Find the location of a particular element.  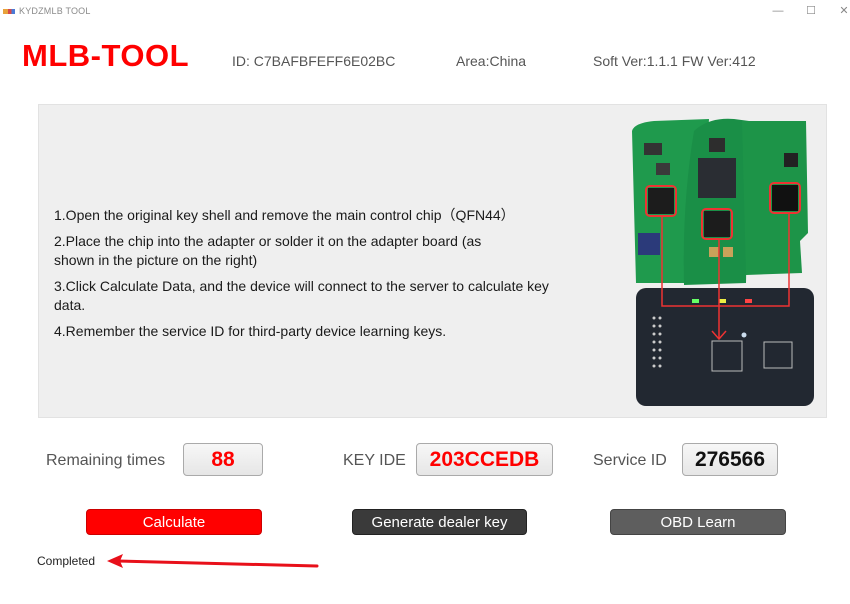

service-id-label: Service ID is located at coordinates (630, 460).